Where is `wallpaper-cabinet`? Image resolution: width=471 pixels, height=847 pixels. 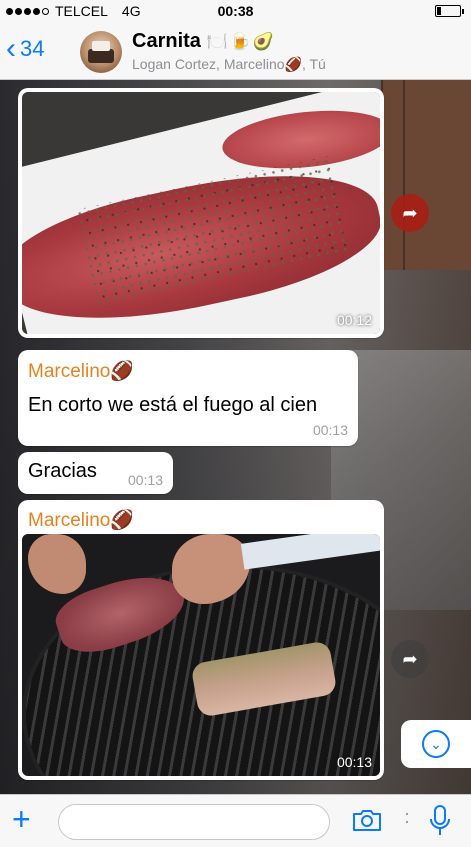 wallpaper-cabinet is located at coordinates (426, 175).